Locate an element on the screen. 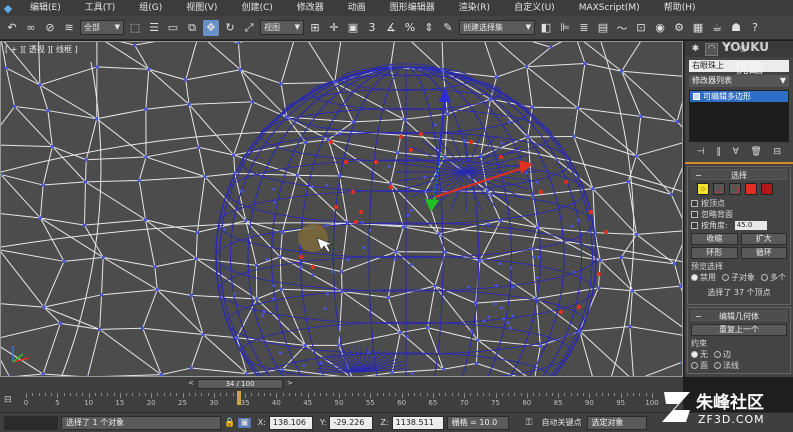 Image resolution: width=793 pixels, height=432 pixels. make-unique-icon: ∀ is located at coordinates (736, 152).